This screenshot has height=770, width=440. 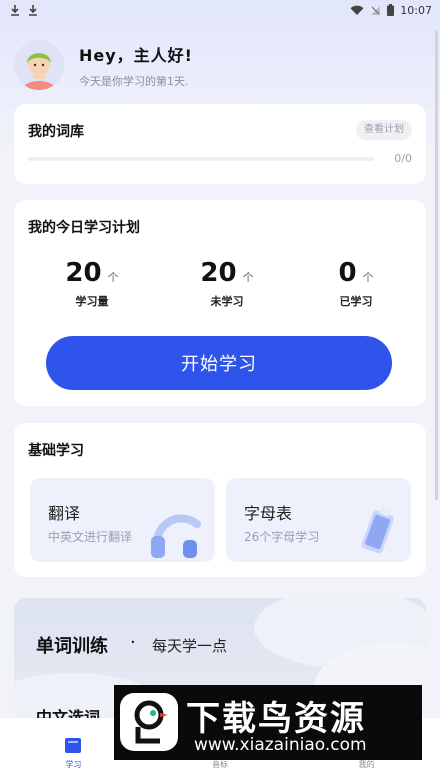 I want to click on tile-title: 字母表, so click(x=268, y=513).